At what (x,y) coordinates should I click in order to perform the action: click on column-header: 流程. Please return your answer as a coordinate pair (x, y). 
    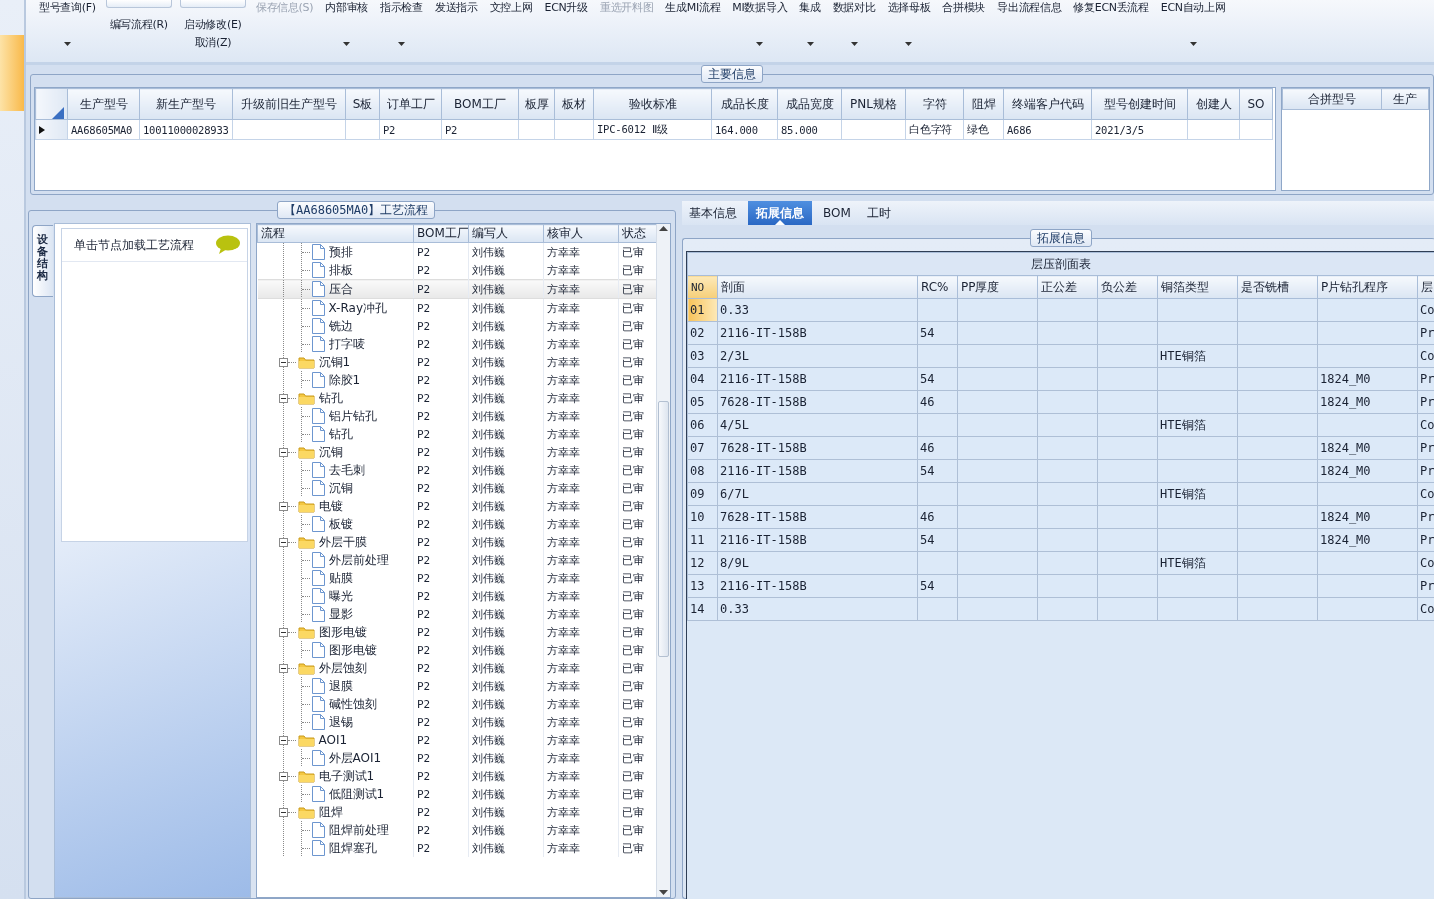
    Looking at the image, I should click on (335, 233).